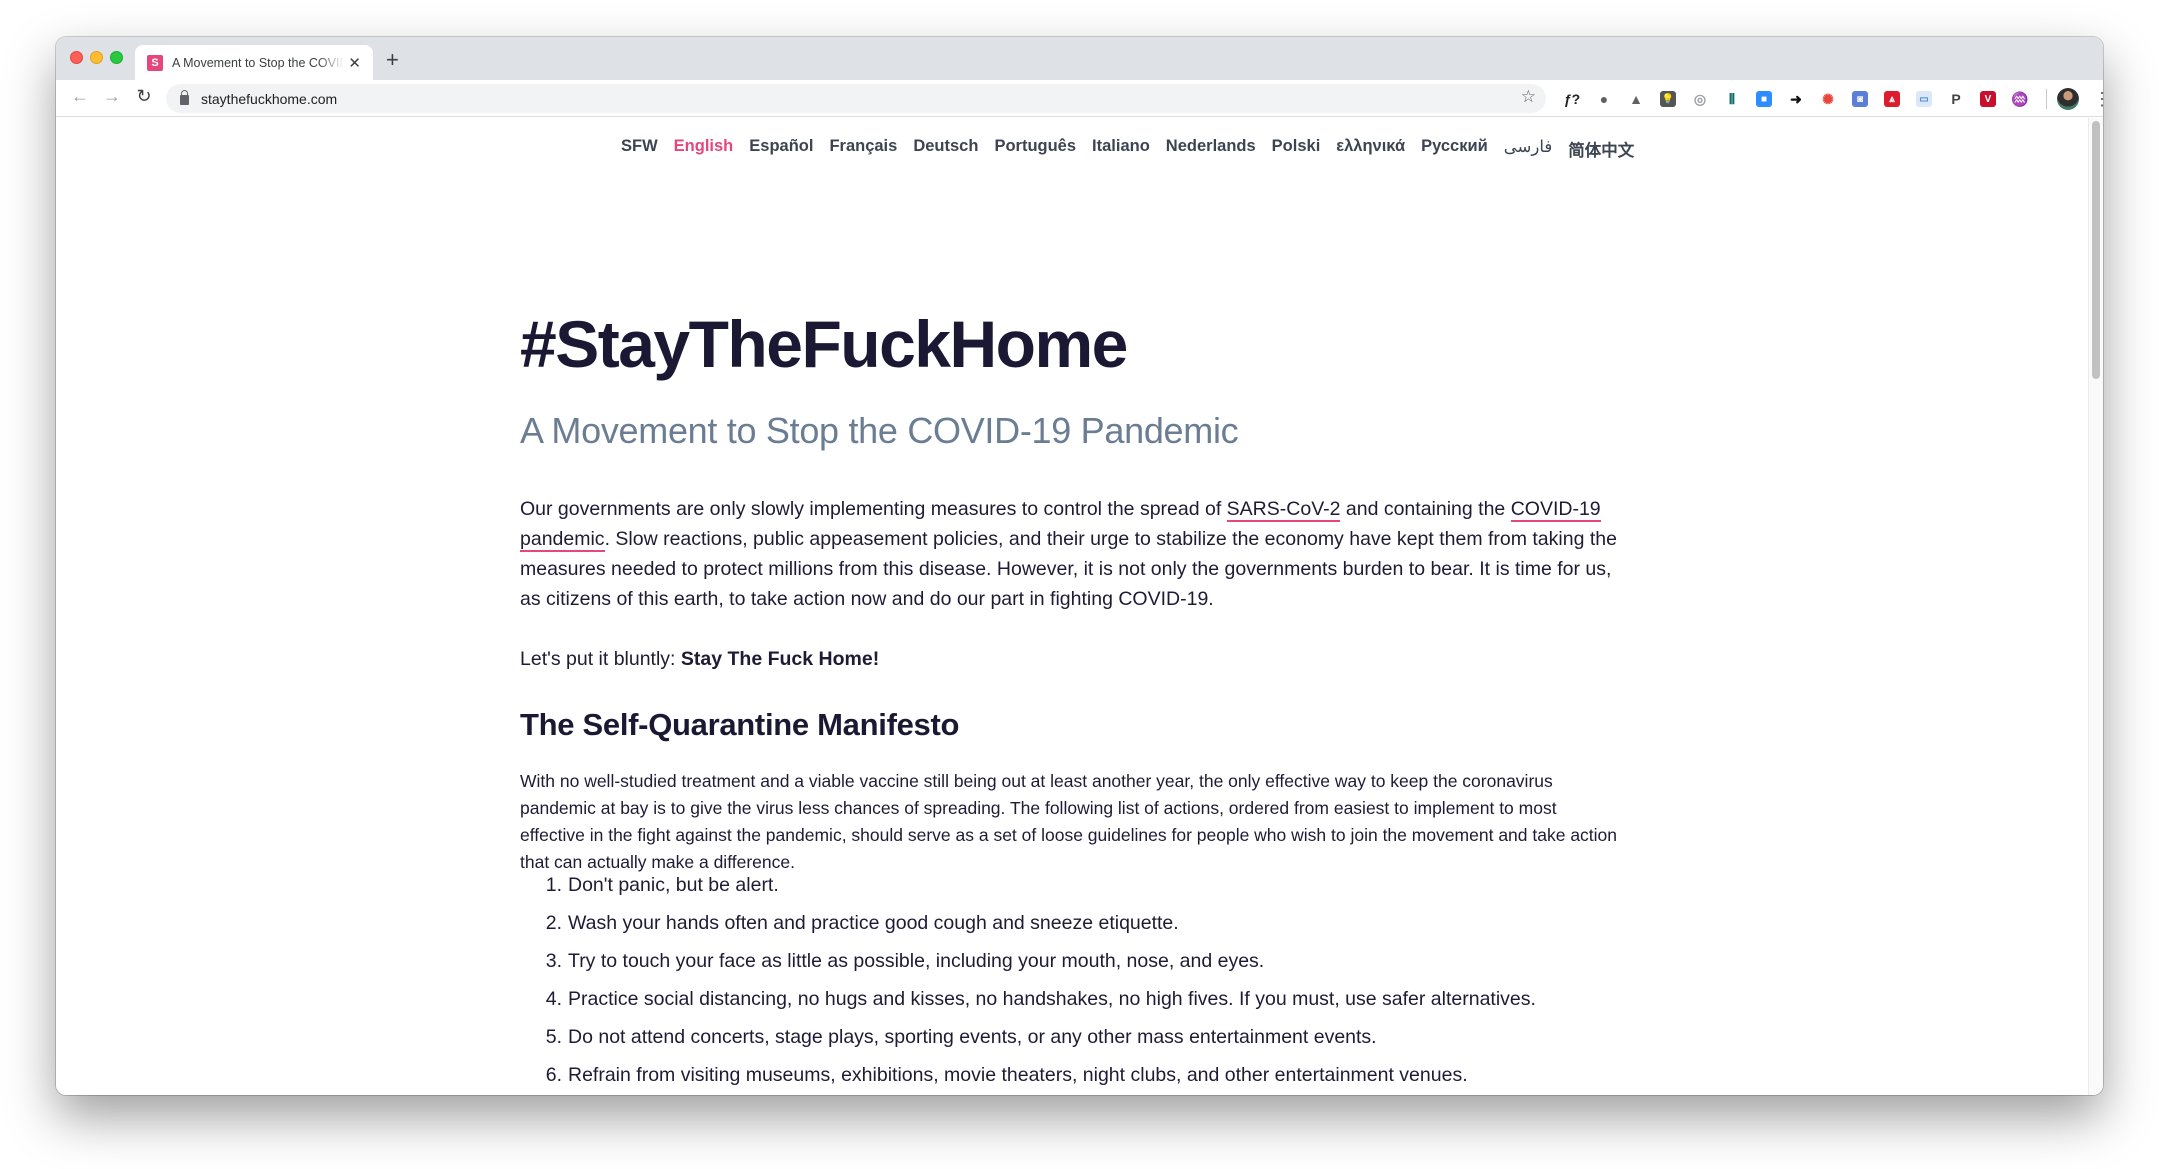  Describe the element at coordinates (1035, 149) in the screenshot. I see `language-link-lang-5: Português` at that location.